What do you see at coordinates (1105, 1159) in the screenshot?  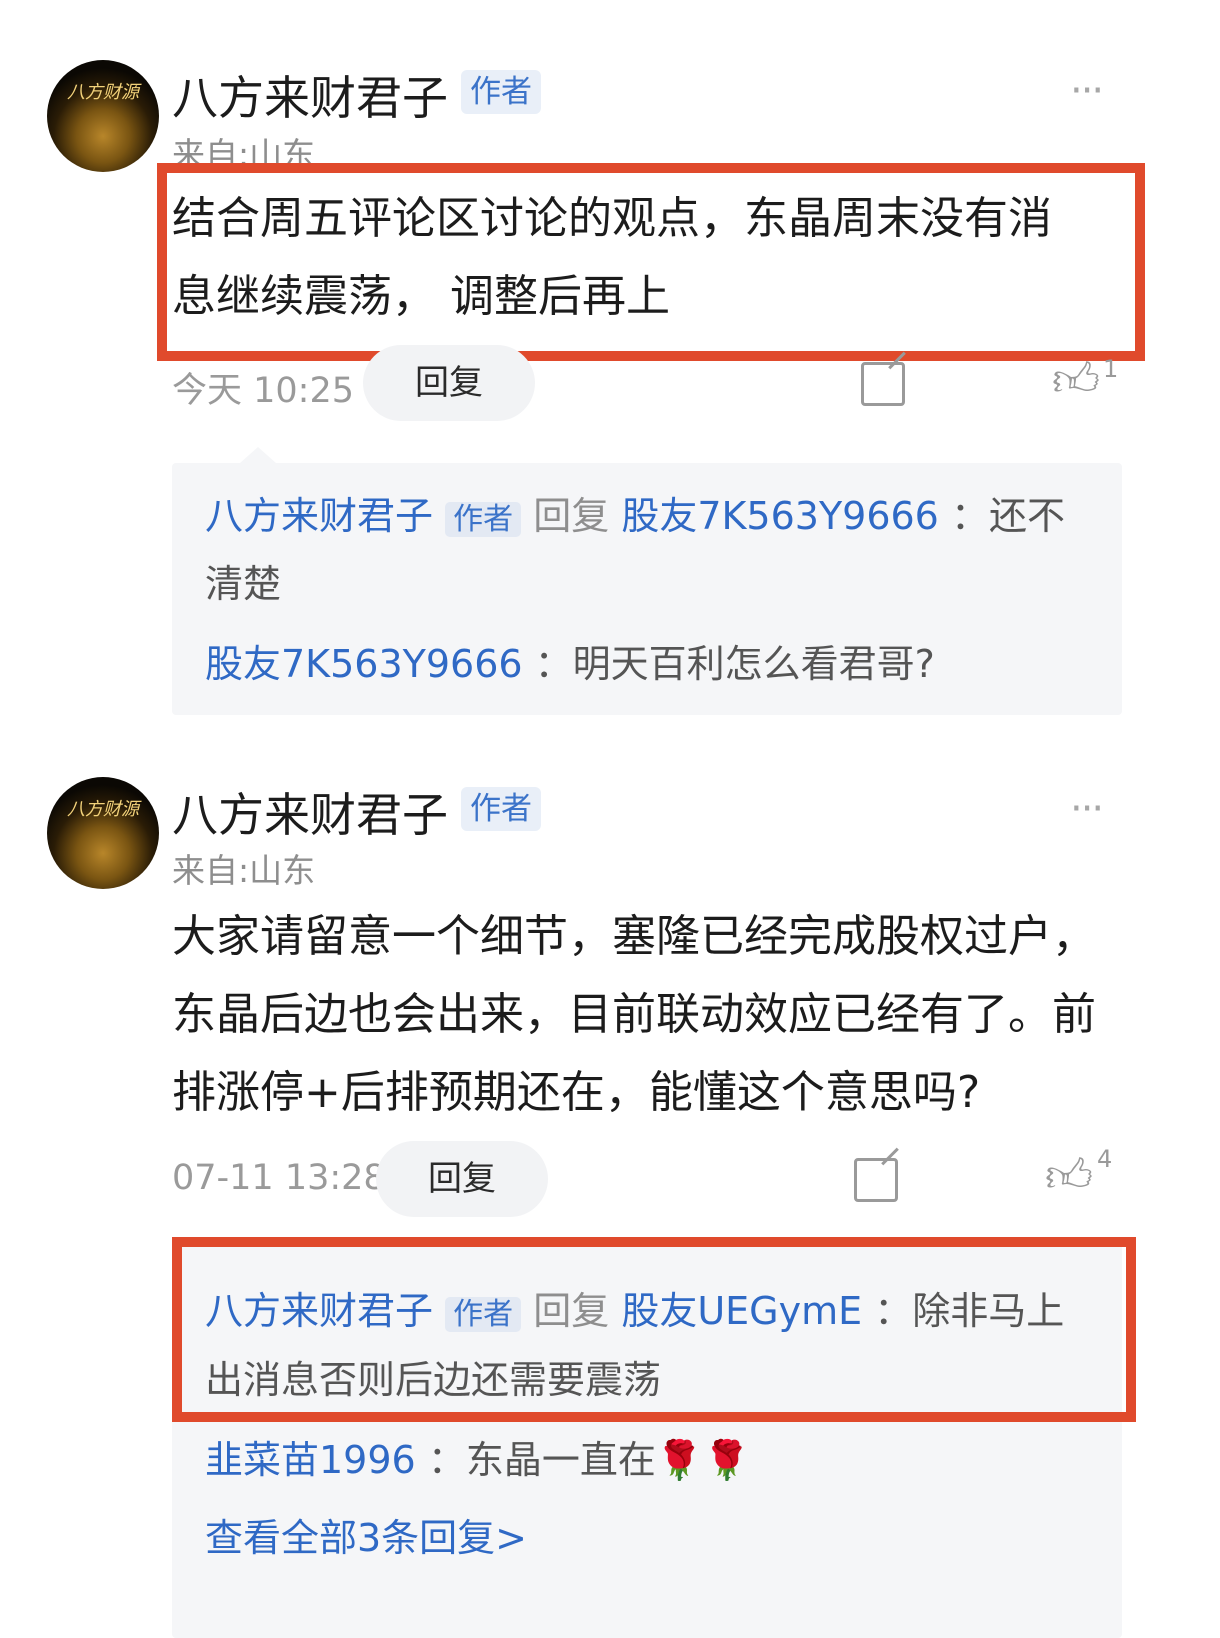 I see `like-count: 4` at bounding box center [1105, 1159].